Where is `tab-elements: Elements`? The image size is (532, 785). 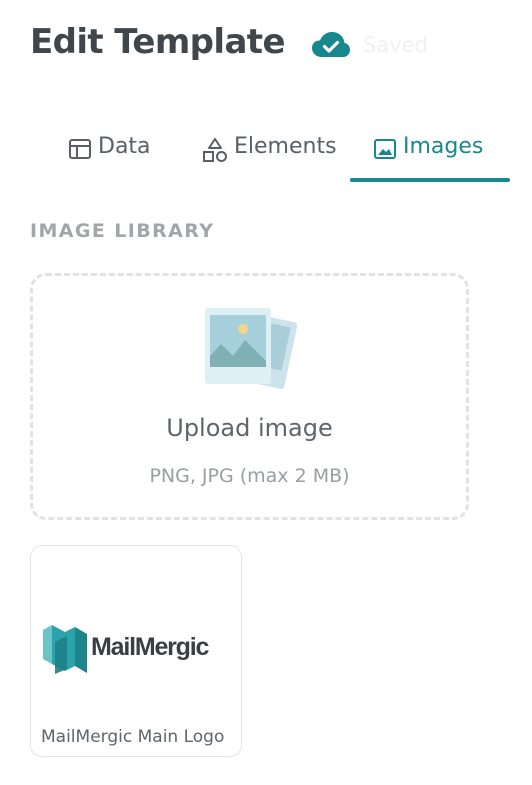 tab-elements: Elements is located at coordinates (269, 157).